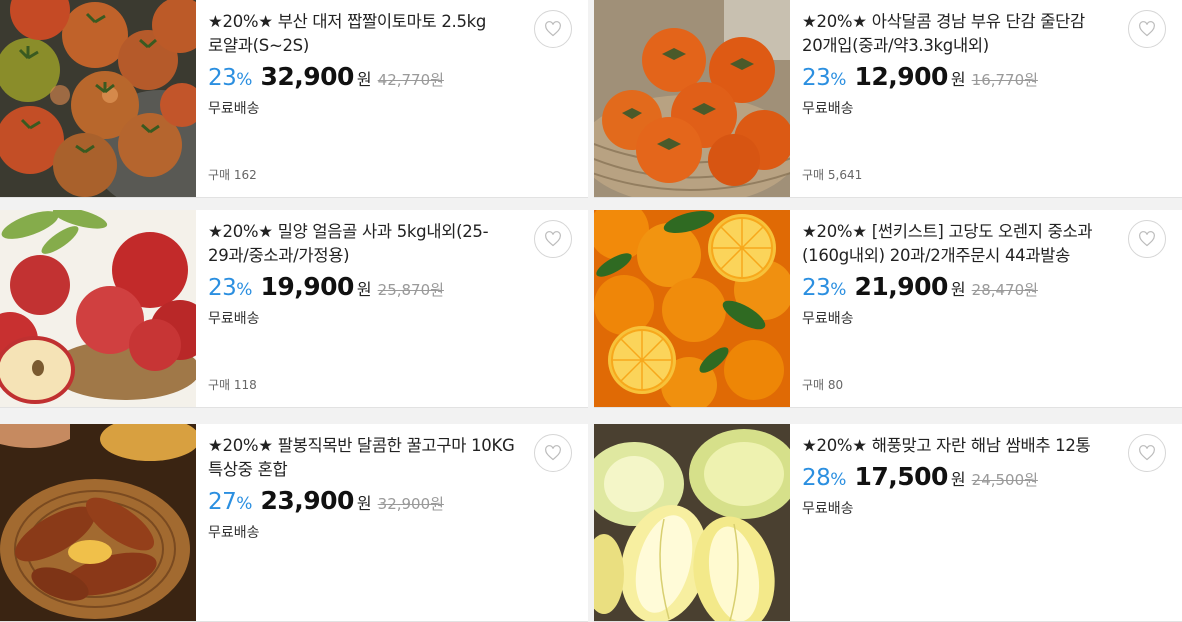 This screenshot has width=1182, height=622. I want to click on discount-rate: 27, so click(222, 502).